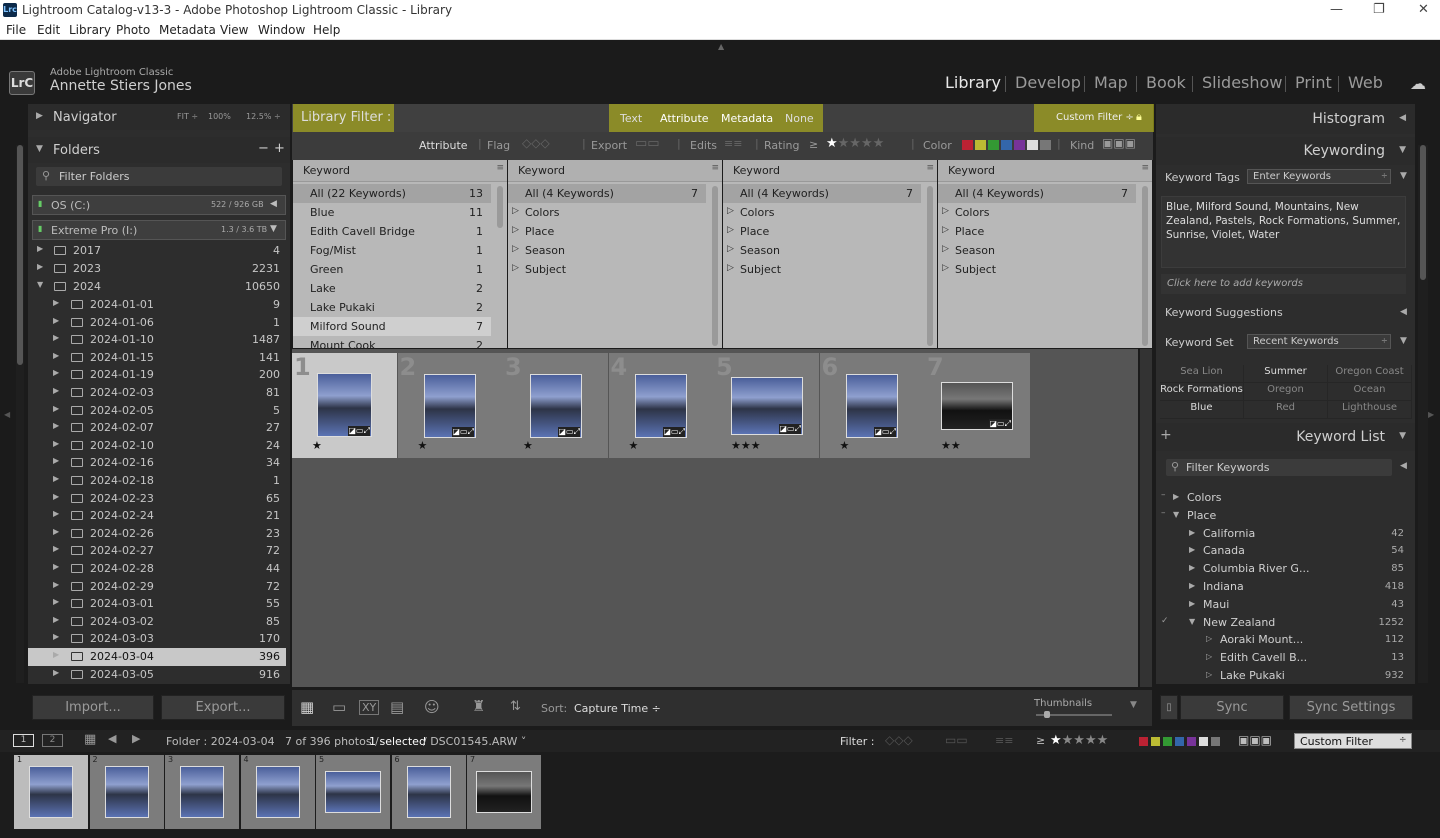 The image size is (1440, 838). What do you see at coordinates (157, 551) in the screenshot?
I see `folder-row: ▶ 2024-02-27 72` at bounding box center [157, 551].